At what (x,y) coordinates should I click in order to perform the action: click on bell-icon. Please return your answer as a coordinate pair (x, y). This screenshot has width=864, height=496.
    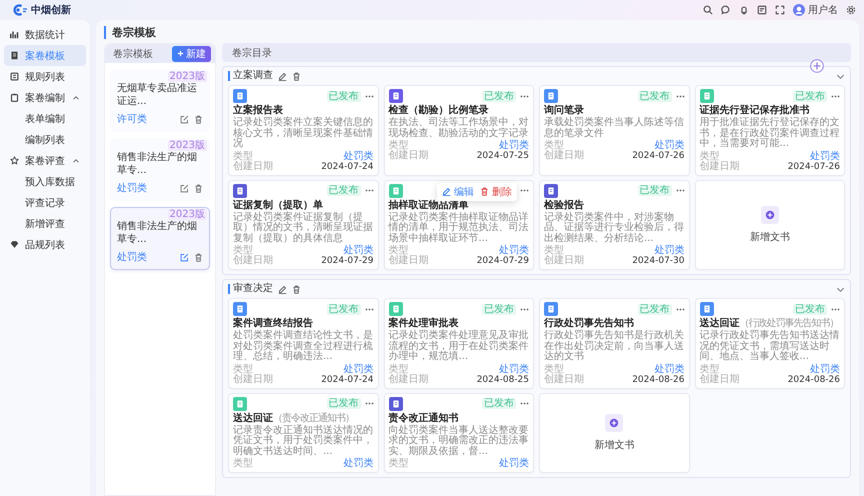
    Looking at the image, I should click on (744, 10).